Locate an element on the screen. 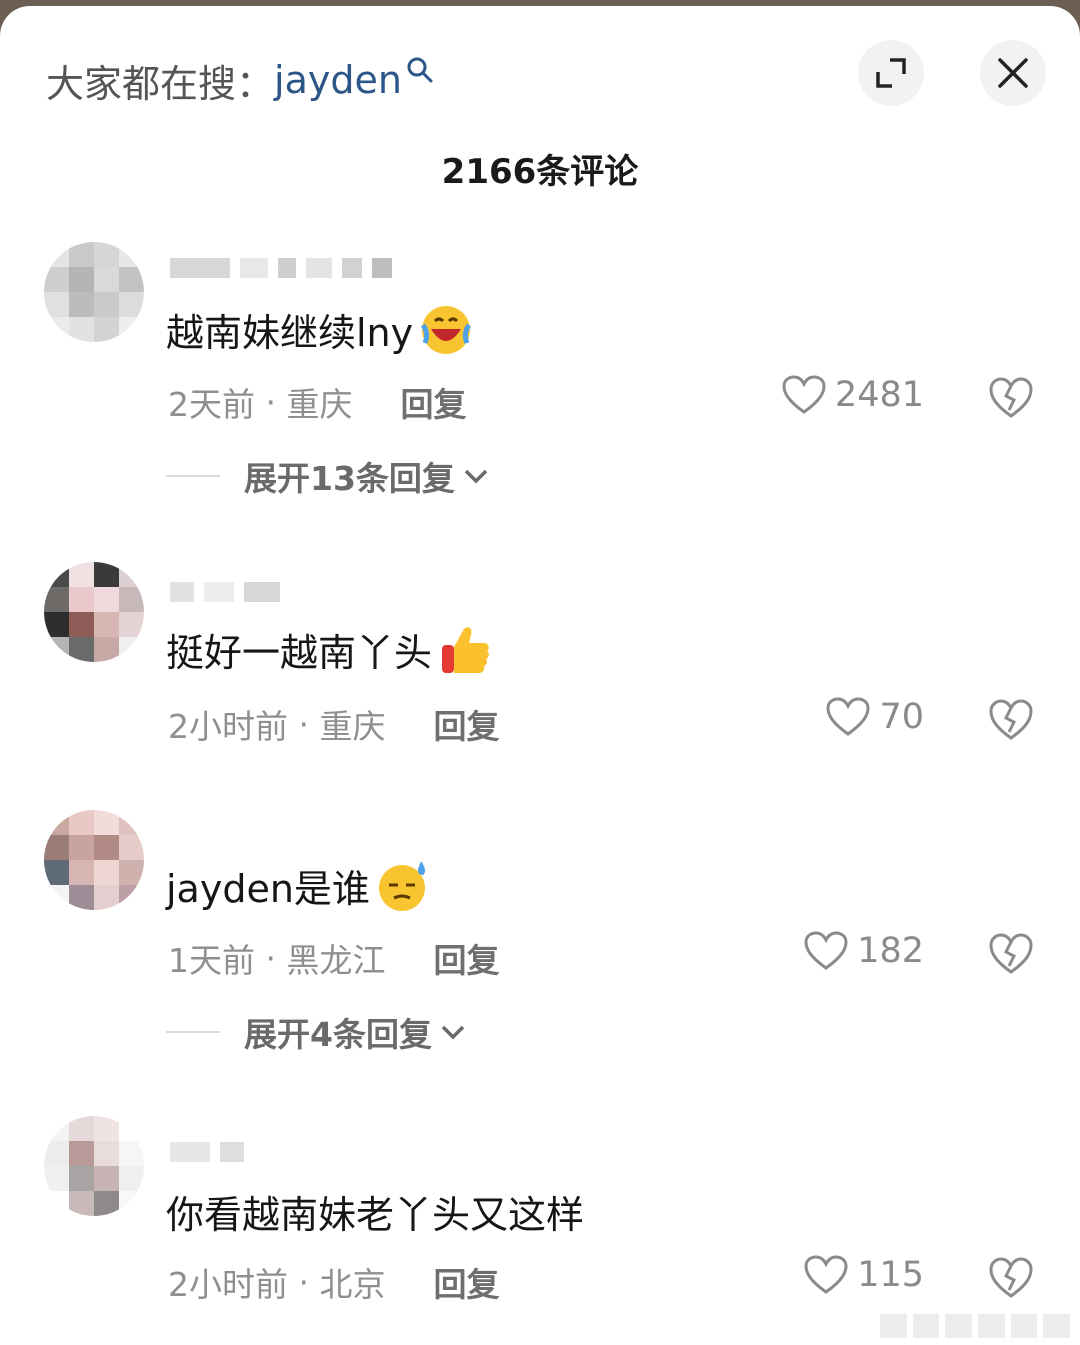  close-icon is located at coordinates (1013, 73).